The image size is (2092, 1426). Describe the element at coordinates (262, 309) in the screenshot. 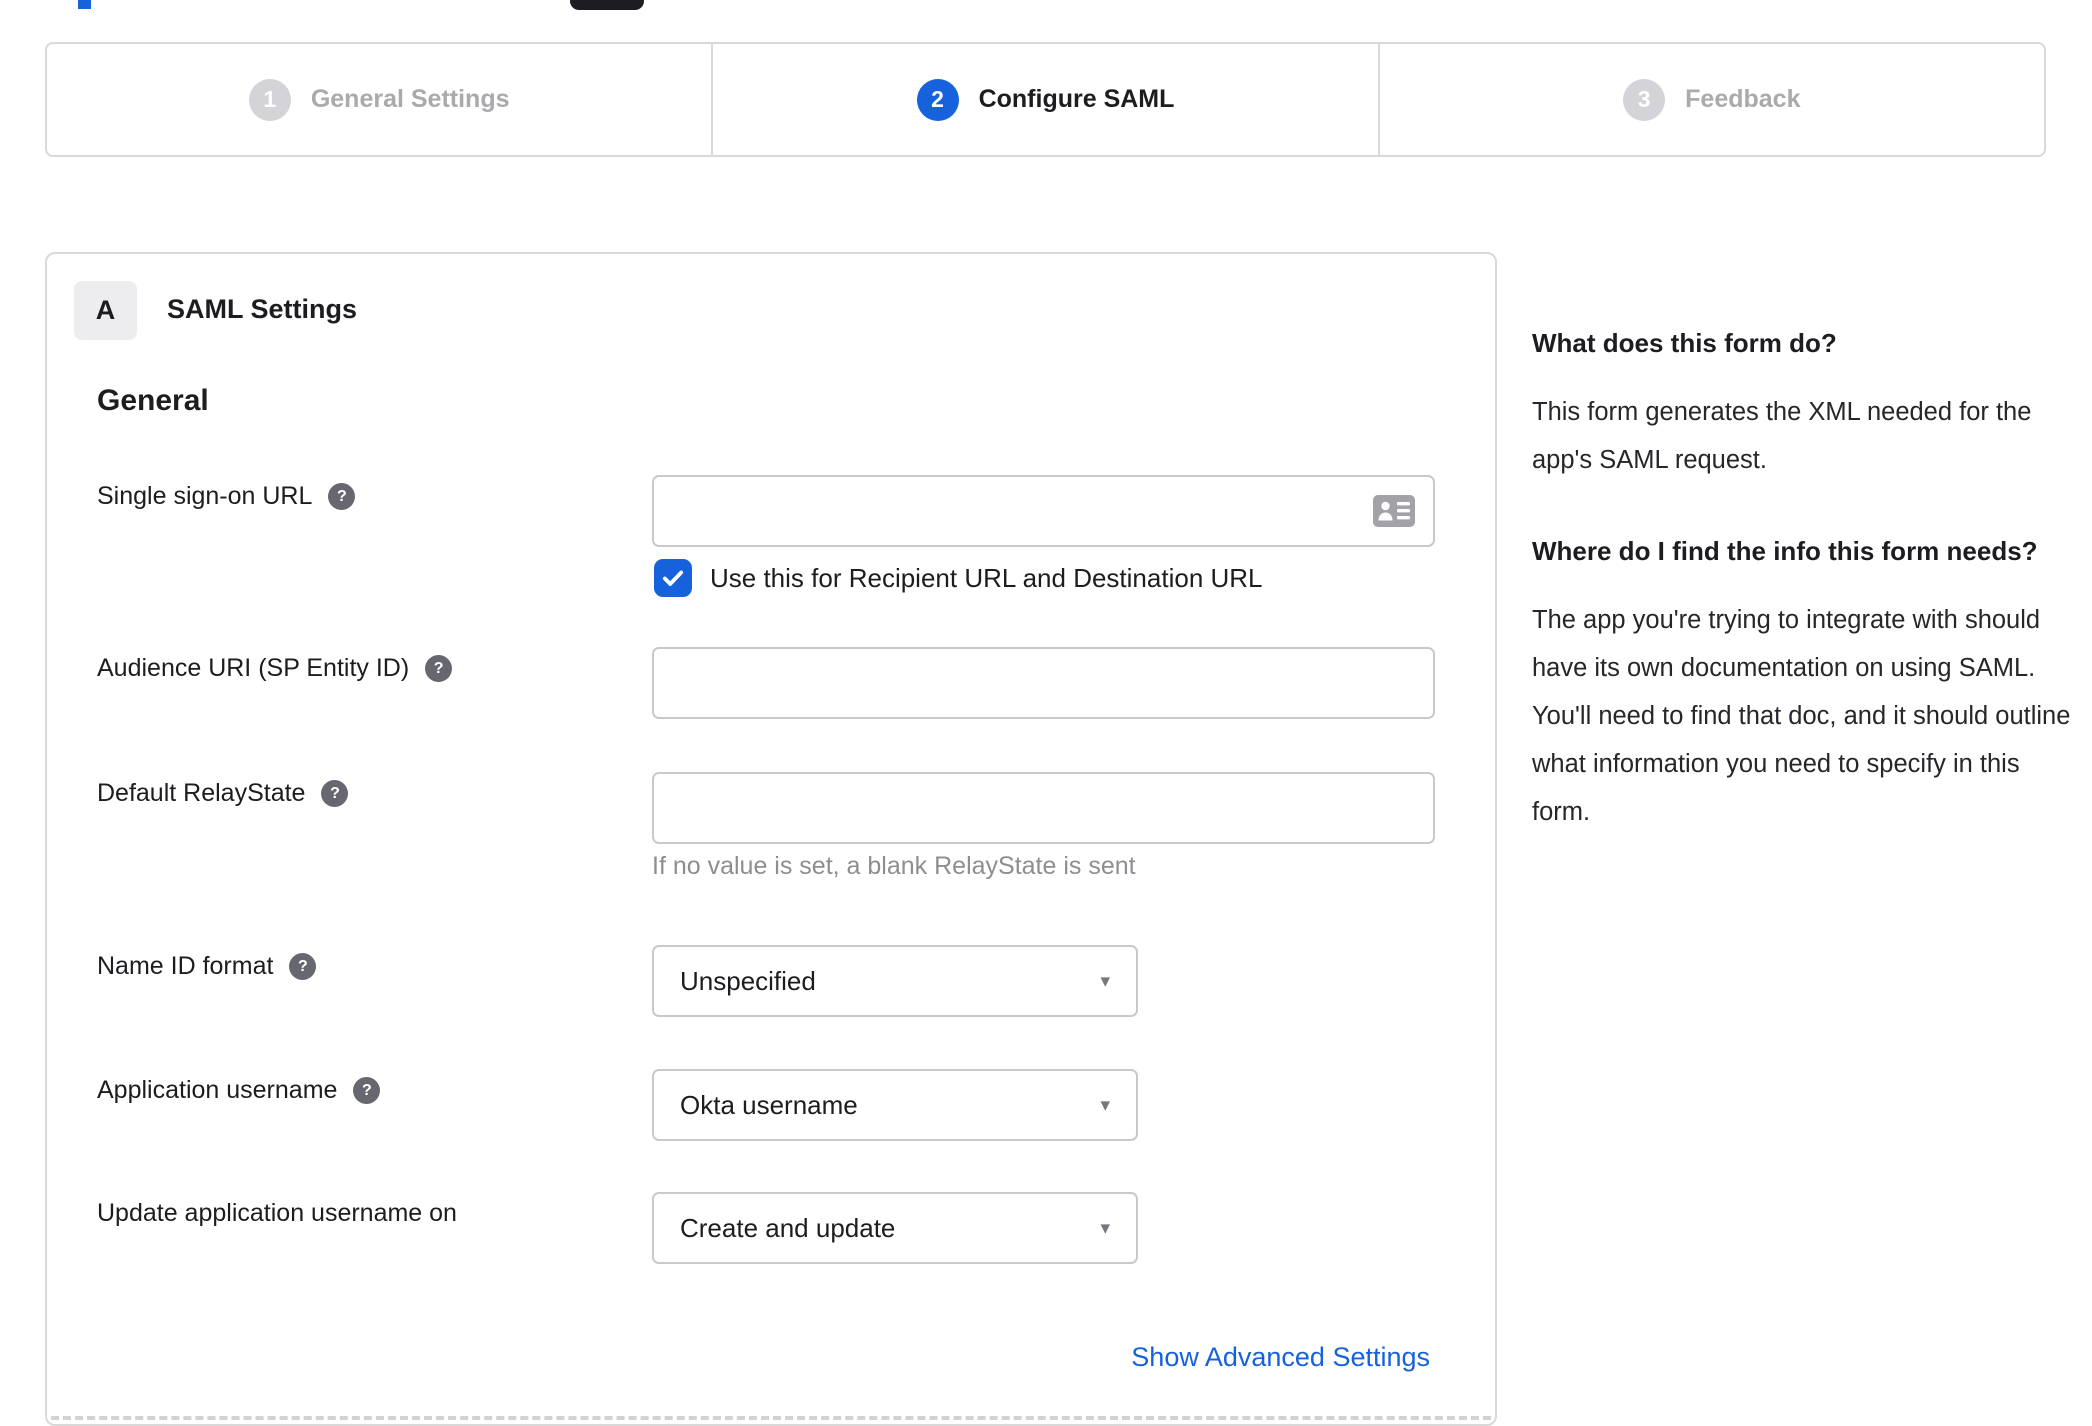

I see `section-title: SAML Settings` at that location.